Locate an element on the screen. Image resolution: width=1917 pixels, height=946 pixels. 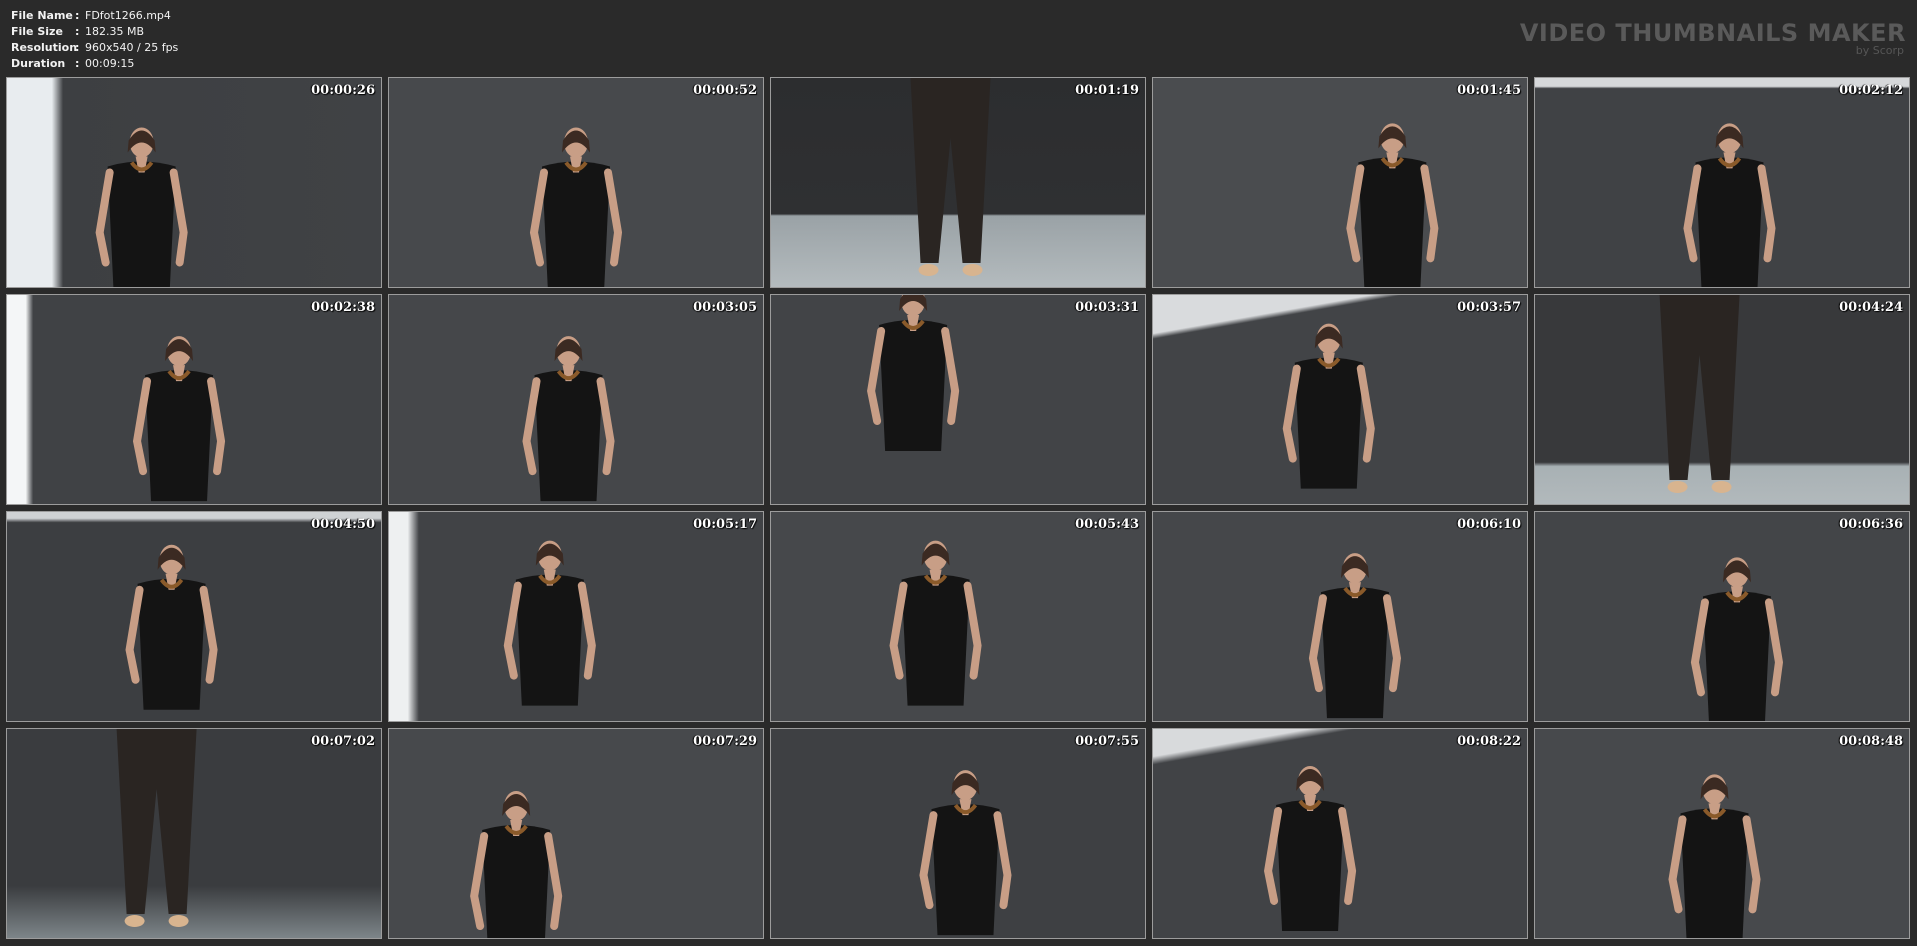
thumbnail-timestamp: 00:05:43 is located at coordinates (1107, 524).